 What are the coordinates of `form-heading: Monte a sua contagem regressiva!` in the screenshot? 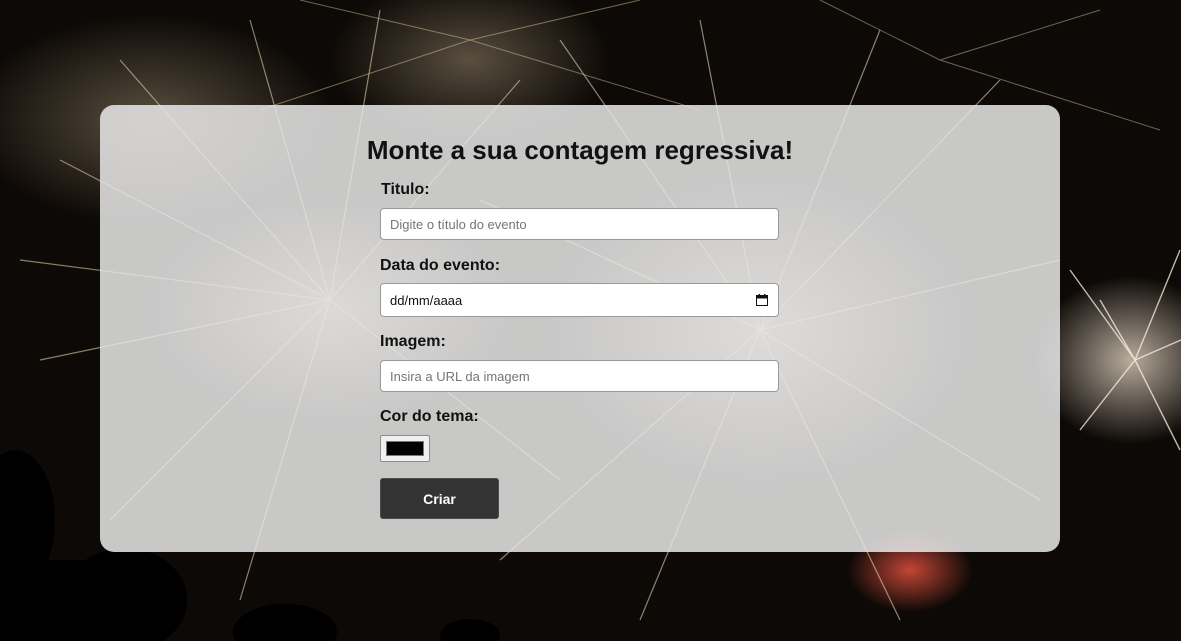 It's located at (580, 150).